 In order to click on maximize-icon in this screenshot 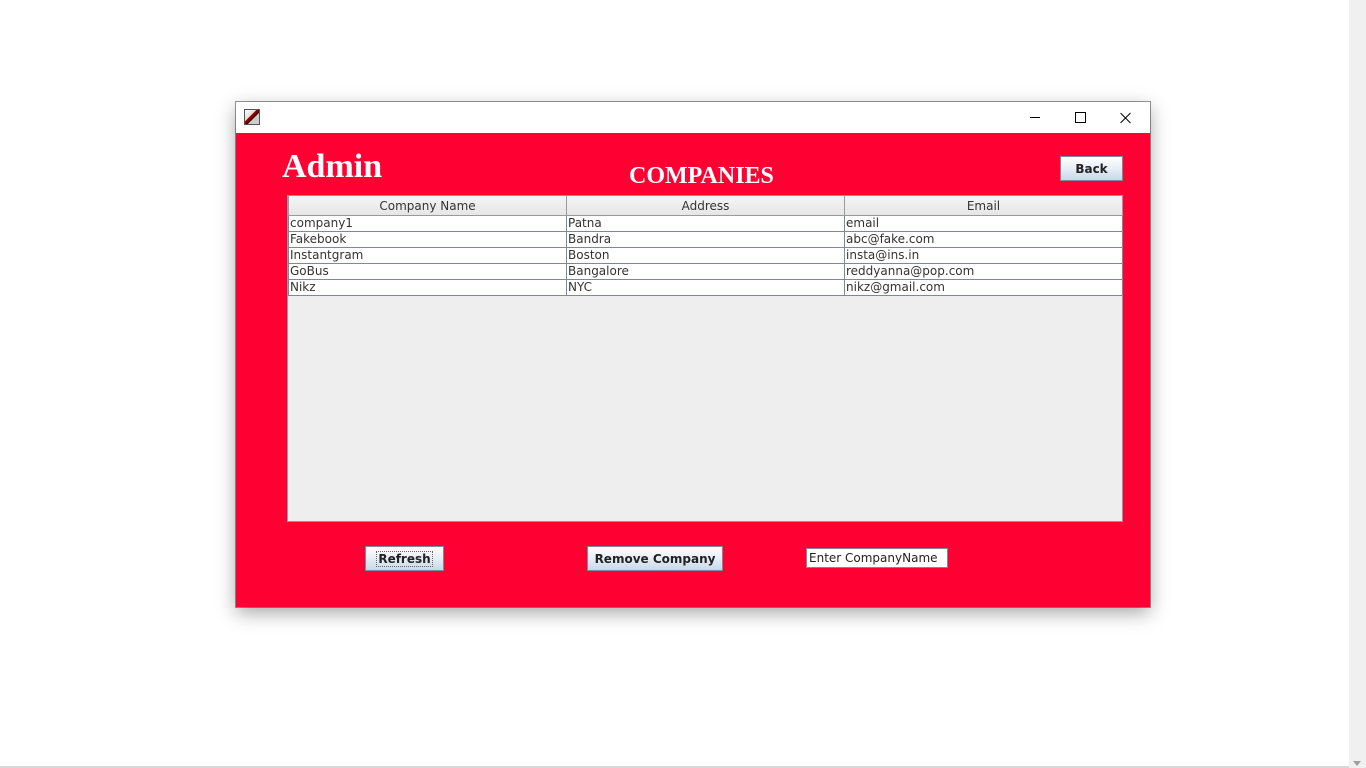, I will do `click(1080, 117)`.